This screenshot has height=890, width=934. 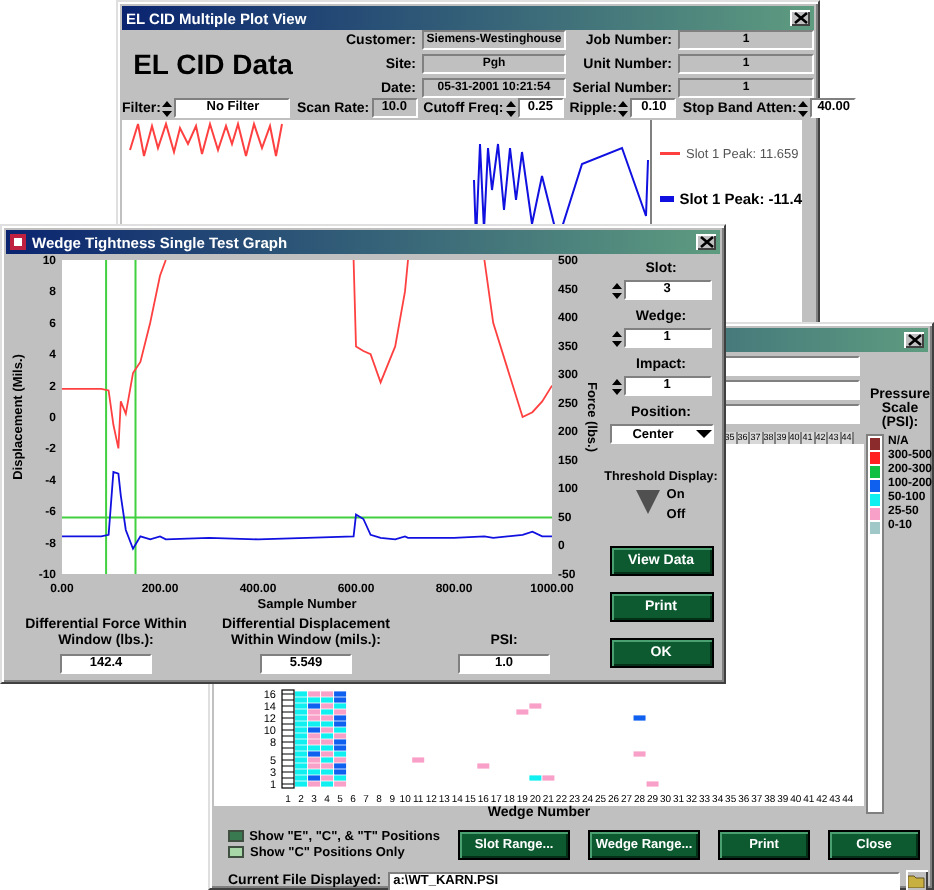 I want to click on toggle-switch, so click(x=648, y=502).